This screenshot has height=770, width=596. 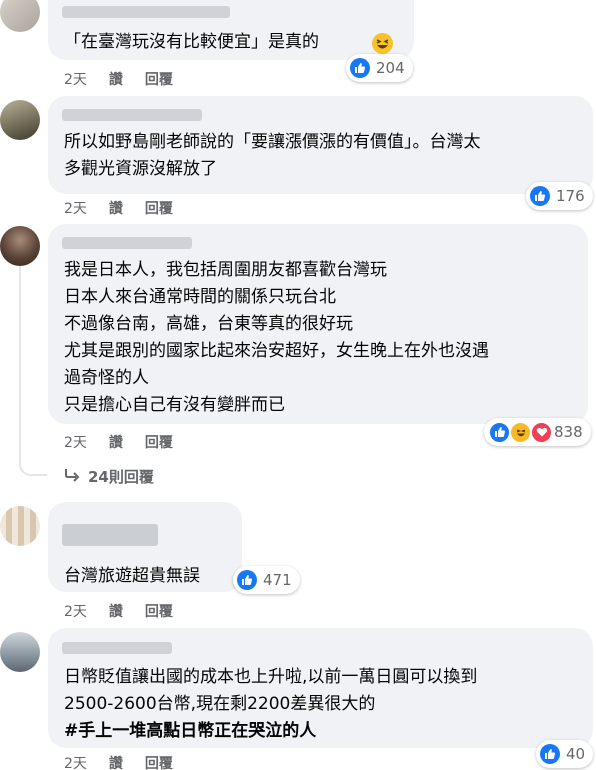 What do you see at coordinates (33, 464) in the screenshot?
I see `thread-curve` at bounding box center [33, 464].